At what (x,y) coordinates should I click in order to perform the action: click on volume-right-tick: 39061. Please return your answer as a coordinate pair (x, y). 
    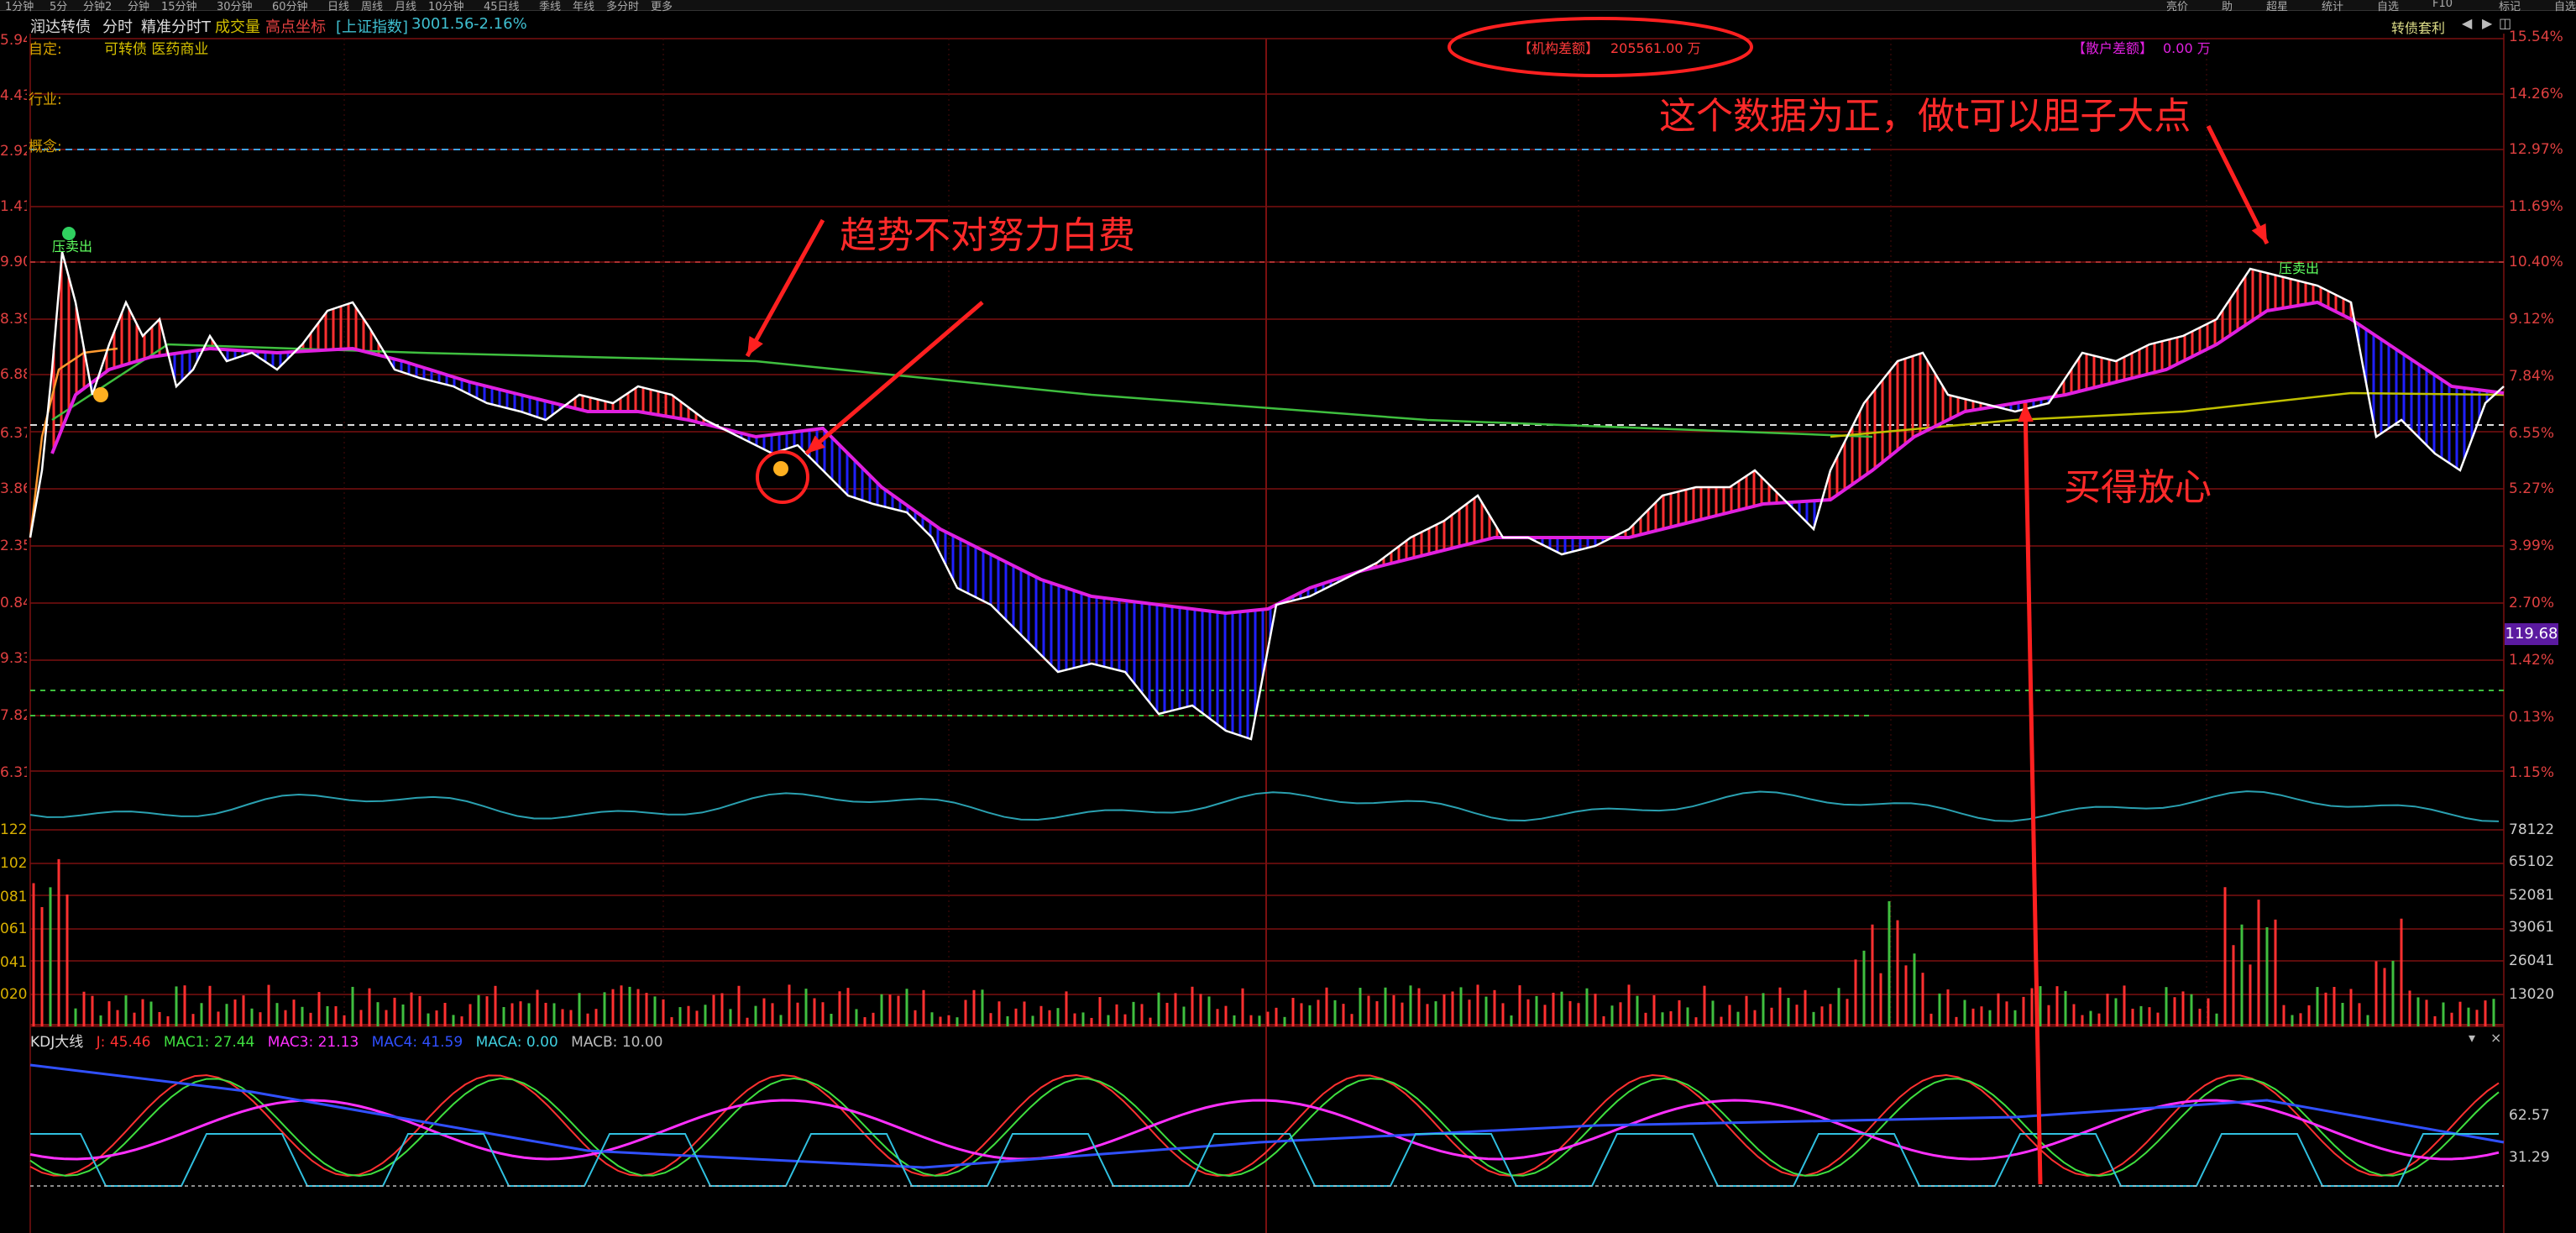
    Looking at the image, I should click on (2532, 927).